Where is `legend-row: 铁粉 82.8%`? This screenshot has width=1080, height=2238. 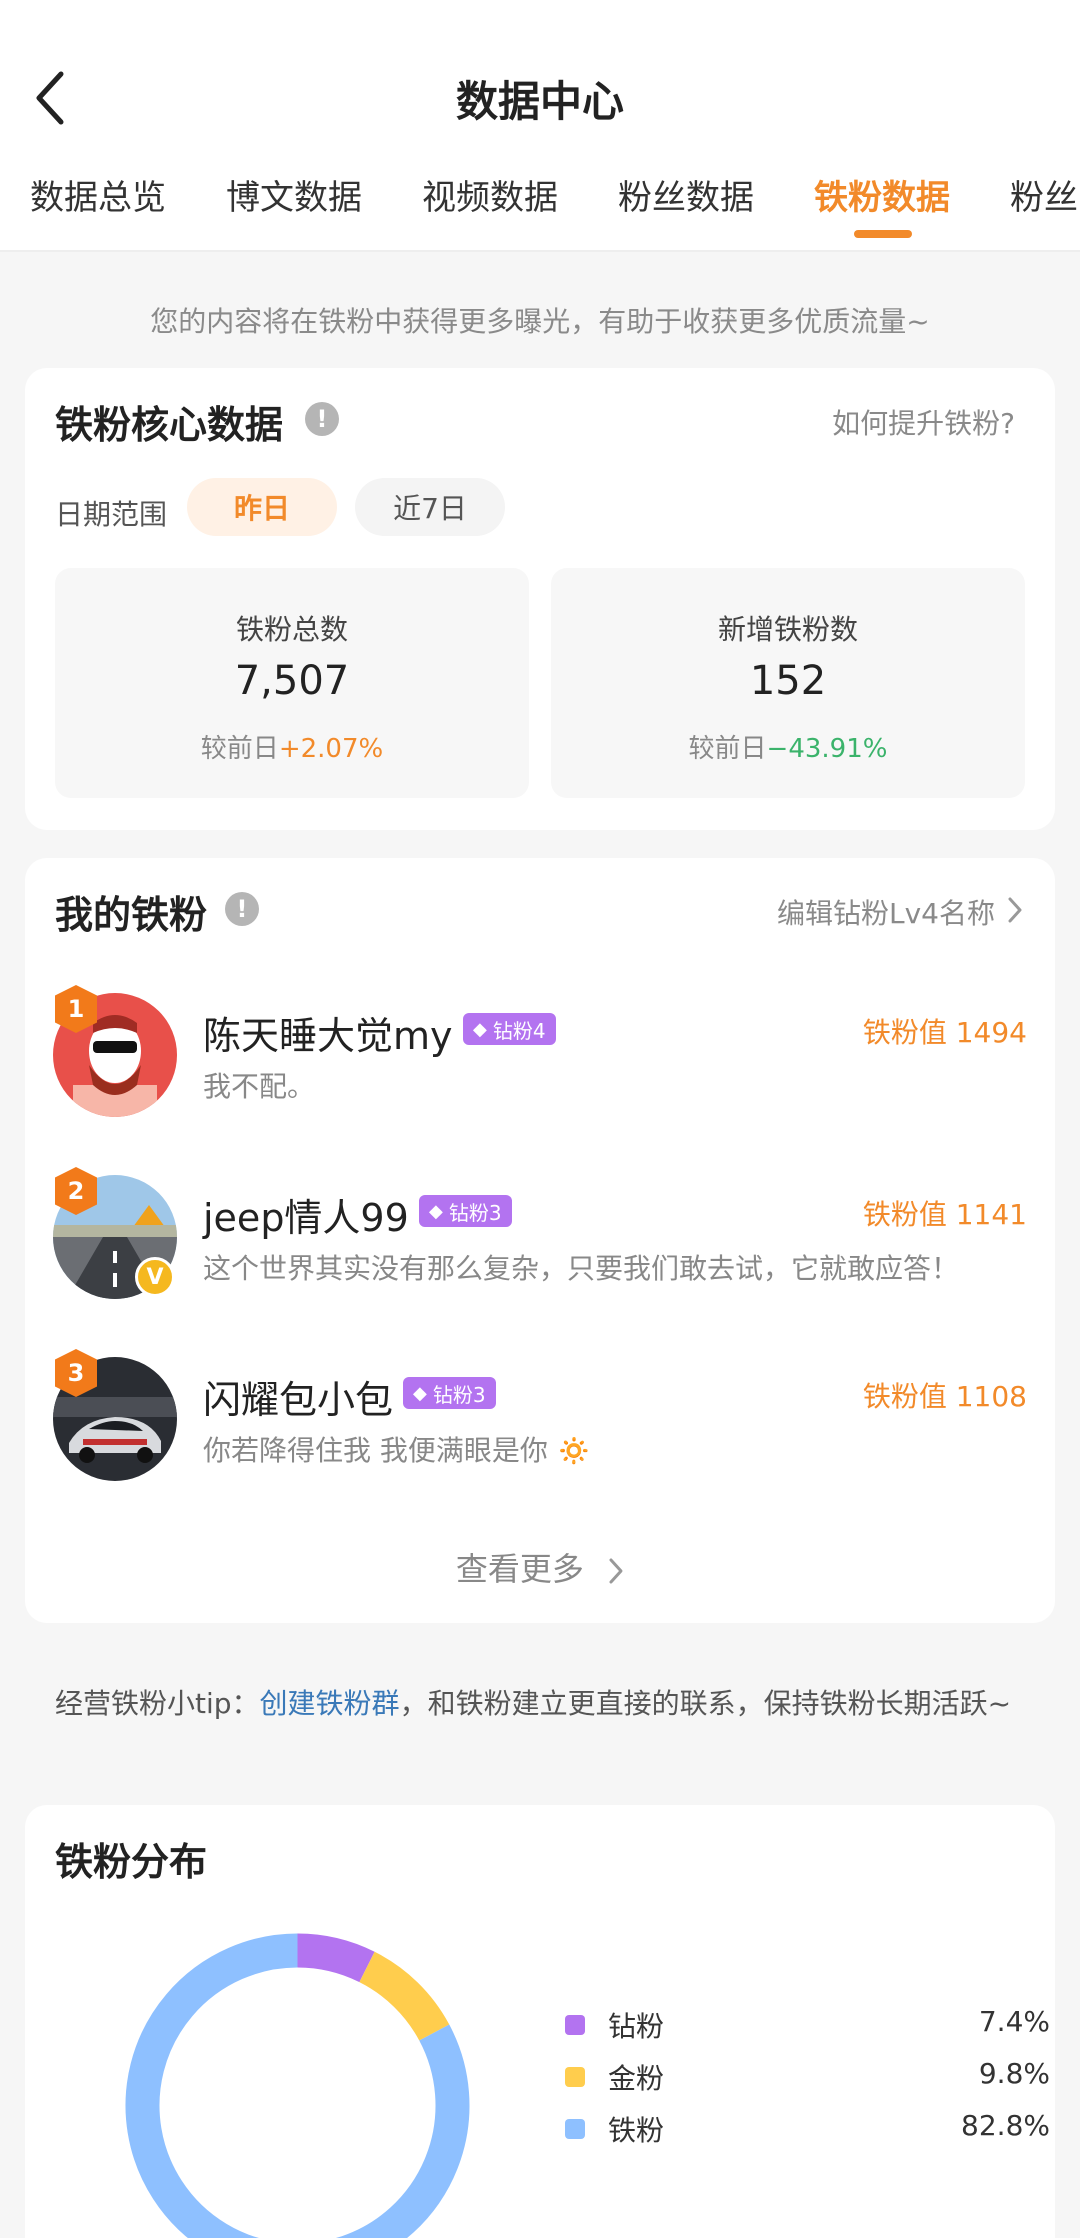
legend-row: 铁粉 82.8% is located at coordinates (795, 2125).